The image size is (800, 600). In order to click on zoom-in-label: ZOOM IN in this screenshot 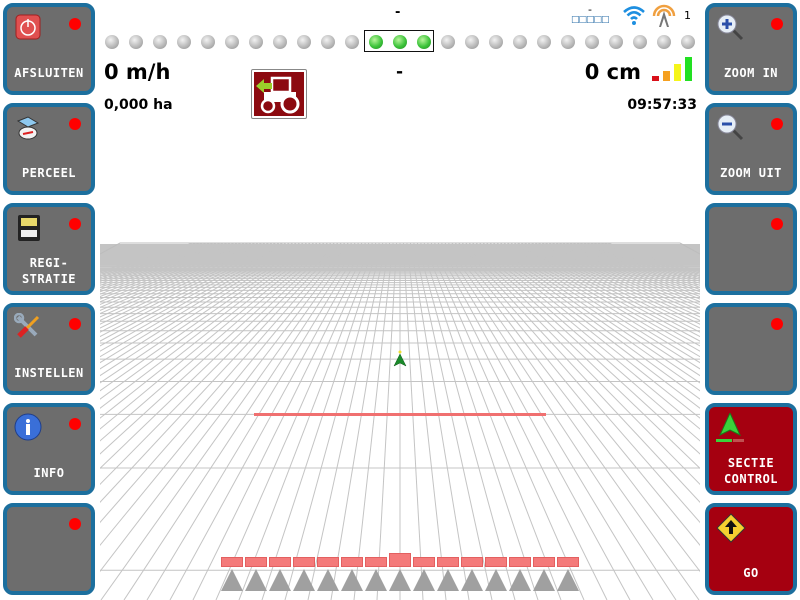, I will do `click(751, 73)`.